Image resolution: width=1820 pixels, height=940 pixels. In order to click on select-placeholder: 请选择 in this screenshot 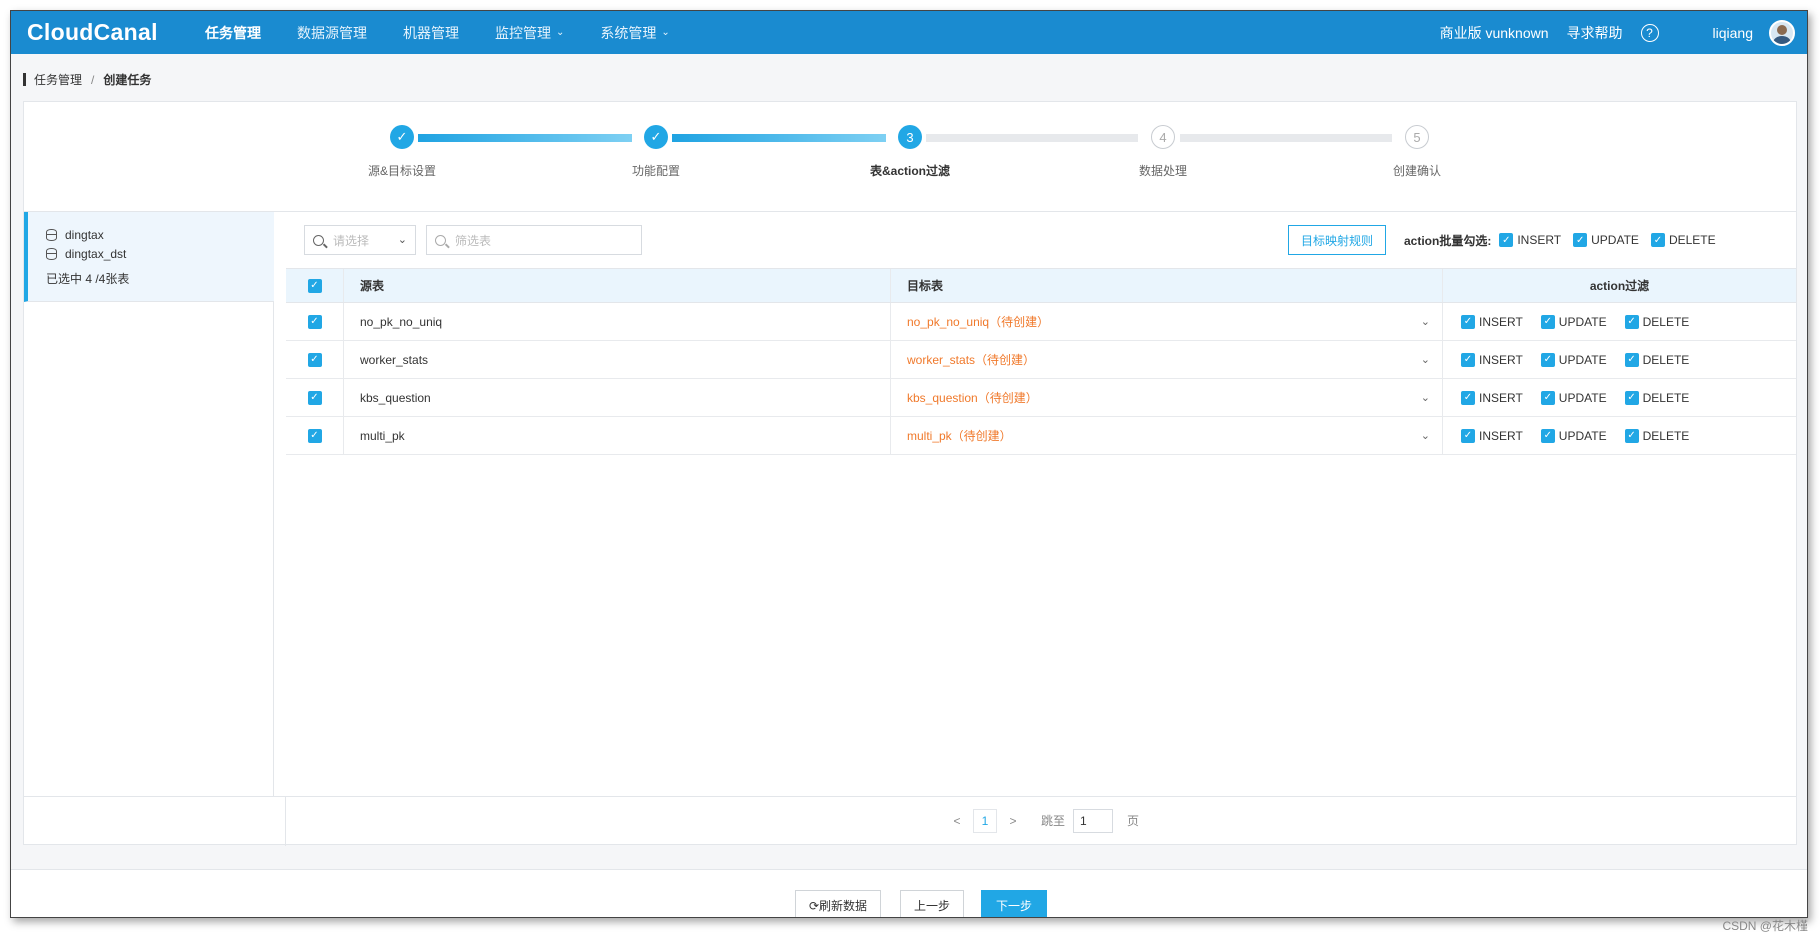, I will do `click(351, 240)`.